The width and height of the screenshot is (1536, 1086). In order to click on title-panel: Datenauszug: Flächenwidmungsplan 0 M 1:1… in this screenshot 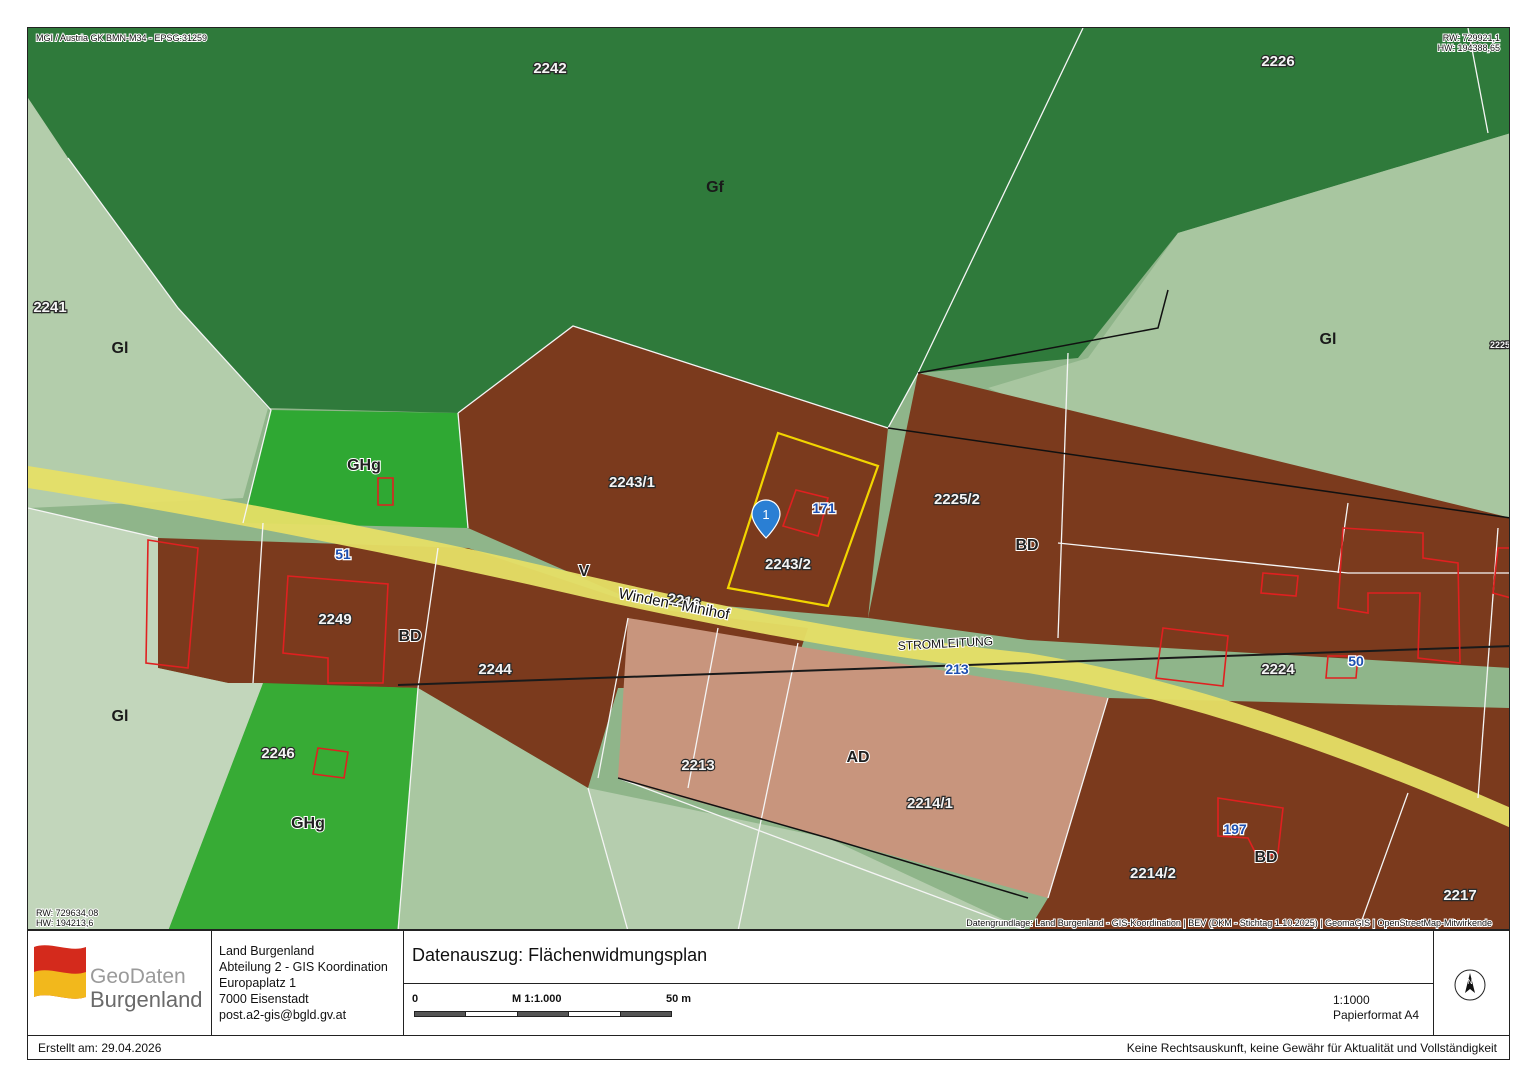, I will do `click(918, 983)`.